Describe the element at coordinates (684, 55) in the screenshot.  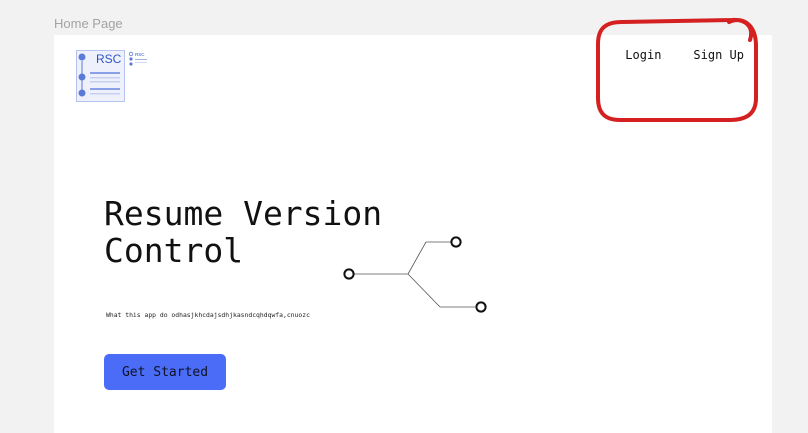
I see `top-nav: Login Sign Up` at that location.